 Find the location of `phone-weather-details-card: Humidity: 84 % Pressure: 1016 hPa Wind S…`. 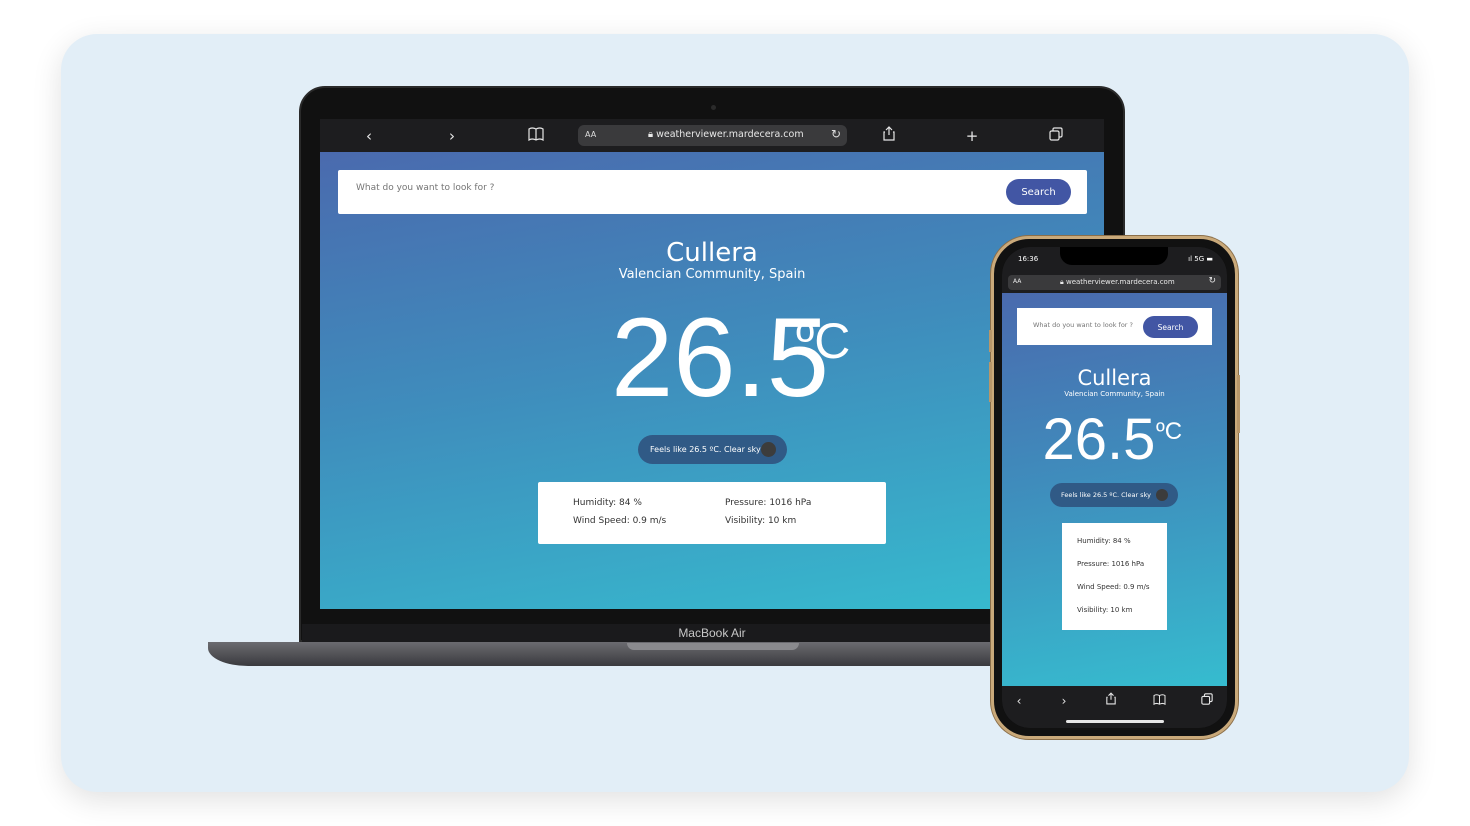

phone-weather-details-card: Humidity: 84 % Pressure: 1016 hPa Wind S… is located at coordinates (1114, 576).